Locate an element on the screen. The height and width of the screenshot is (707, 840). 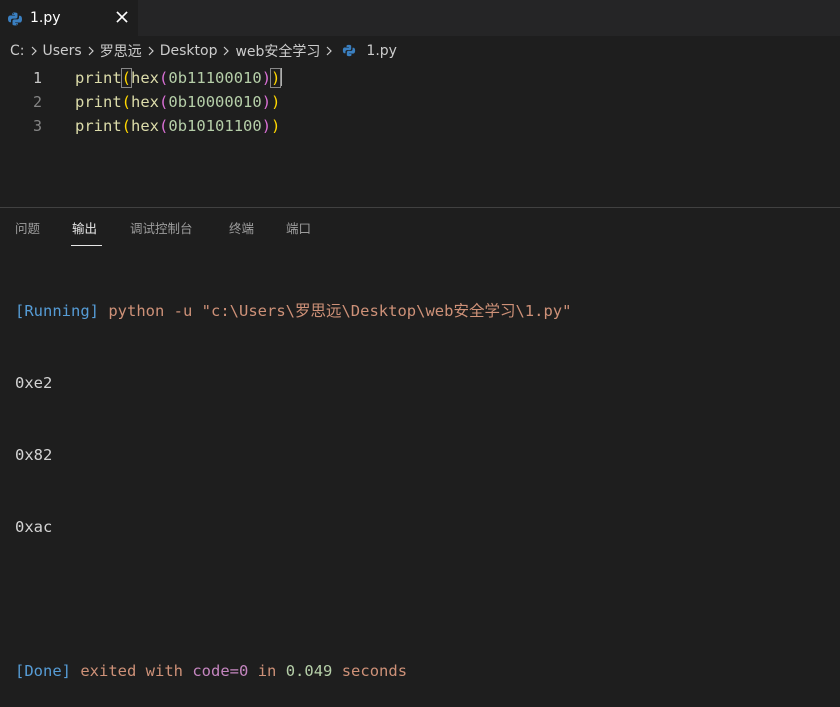
code-text: print(hex(0b11100010)) is located at coordinates (179, 78).